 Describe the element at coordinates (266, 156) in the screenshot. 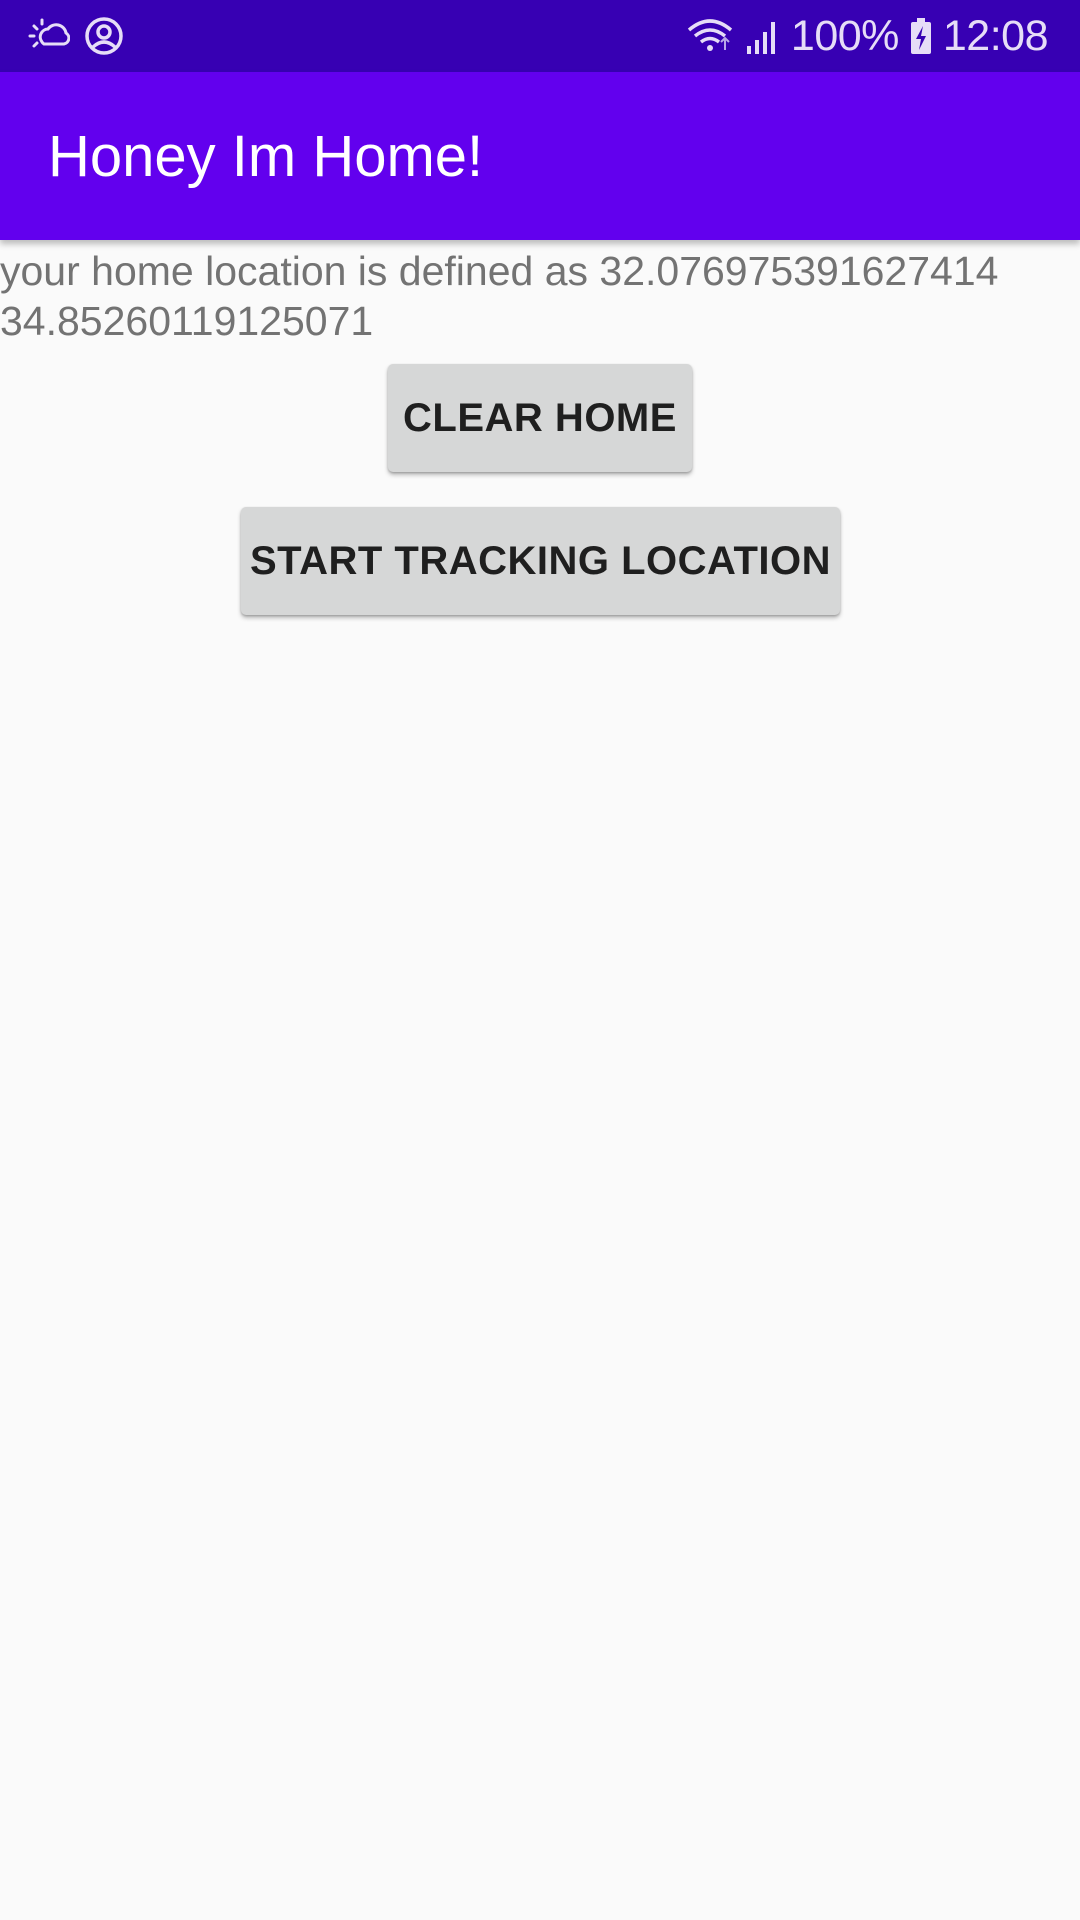

I see `app-title: Honey Im Home!` at that location.